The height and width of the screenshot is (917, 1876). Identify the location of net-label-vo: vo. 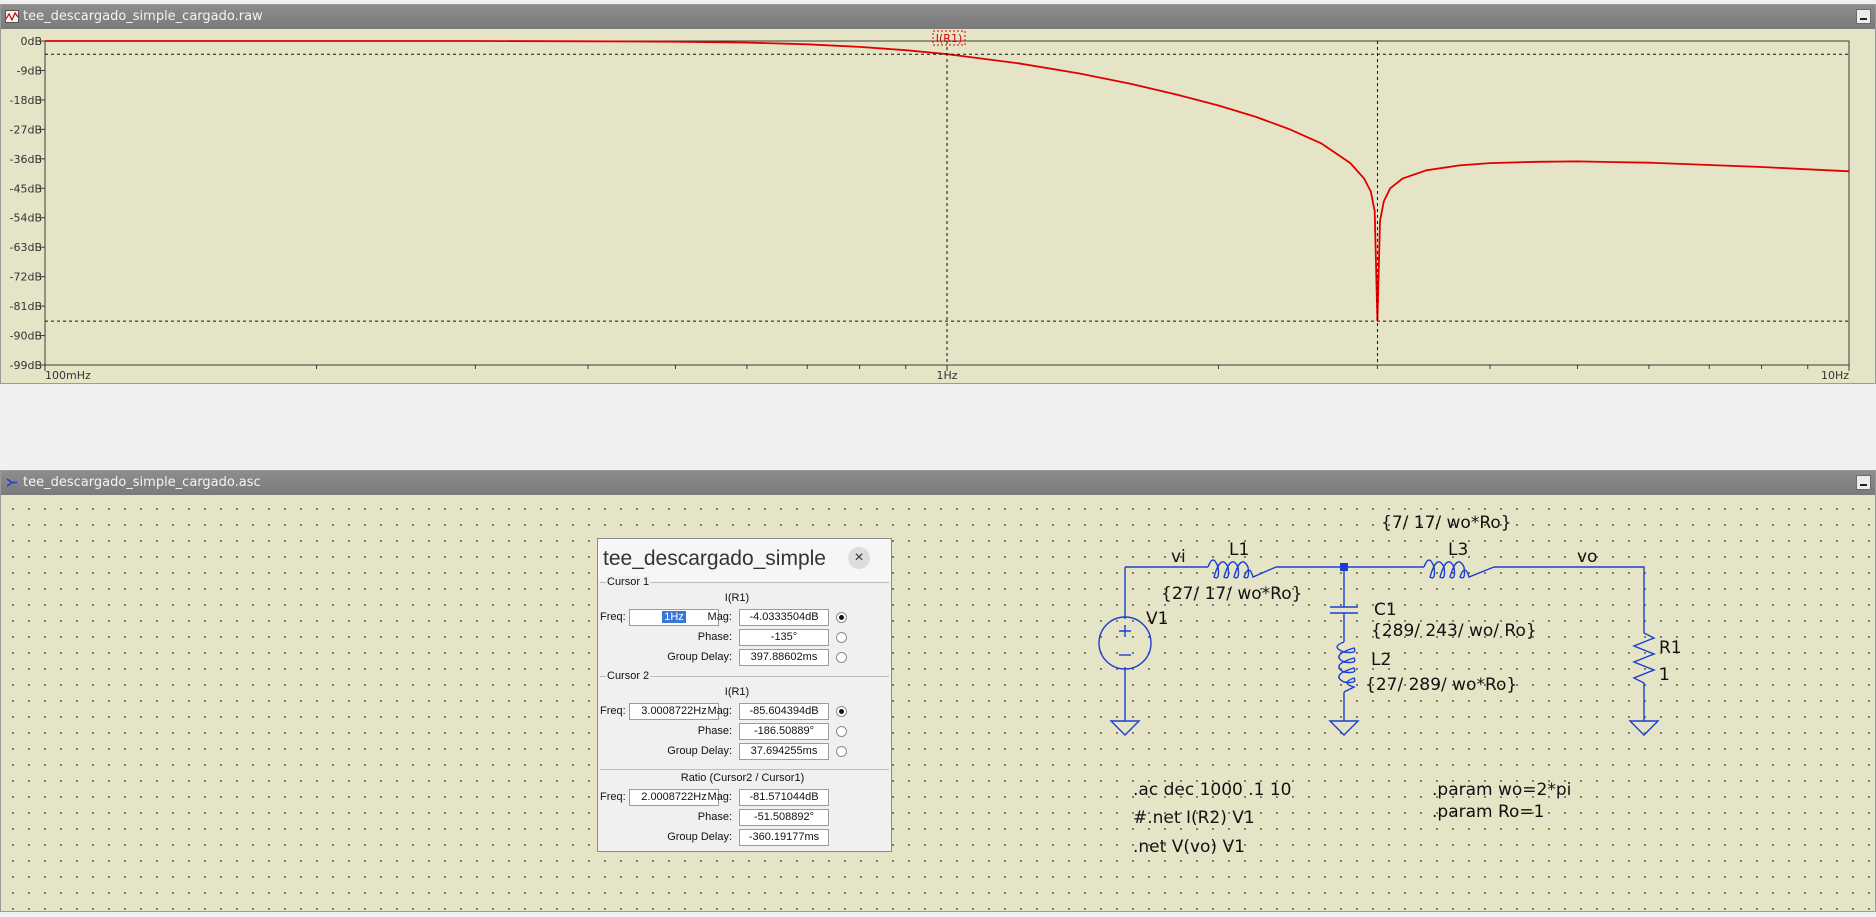
(1587, 557).